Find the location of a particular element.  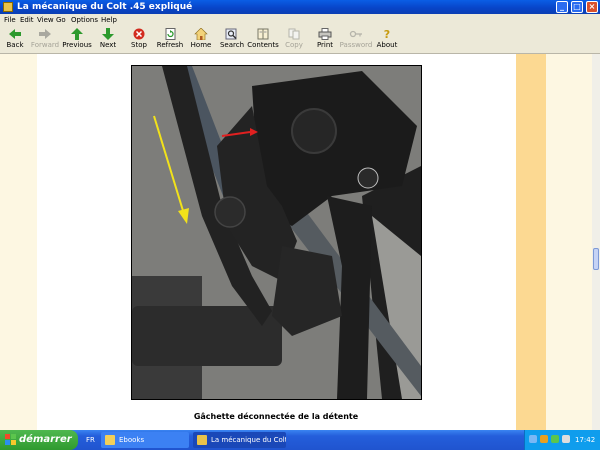

image-caption: Gâchette déconnectée de la détente is located at coordinates (276, 416).